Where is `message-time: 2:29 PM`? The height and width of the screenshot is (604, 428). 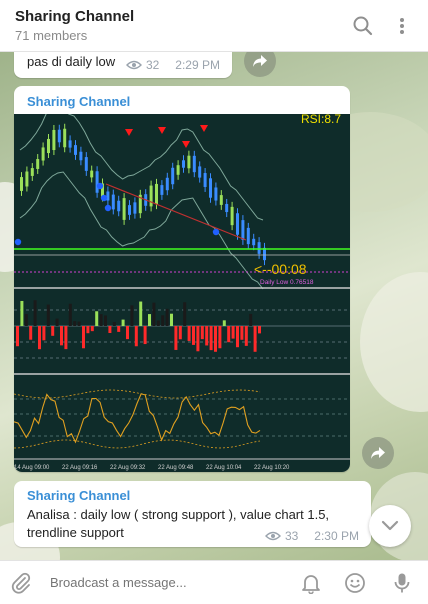
message-time: 2:29 PM is located at coordinates (197, 65).